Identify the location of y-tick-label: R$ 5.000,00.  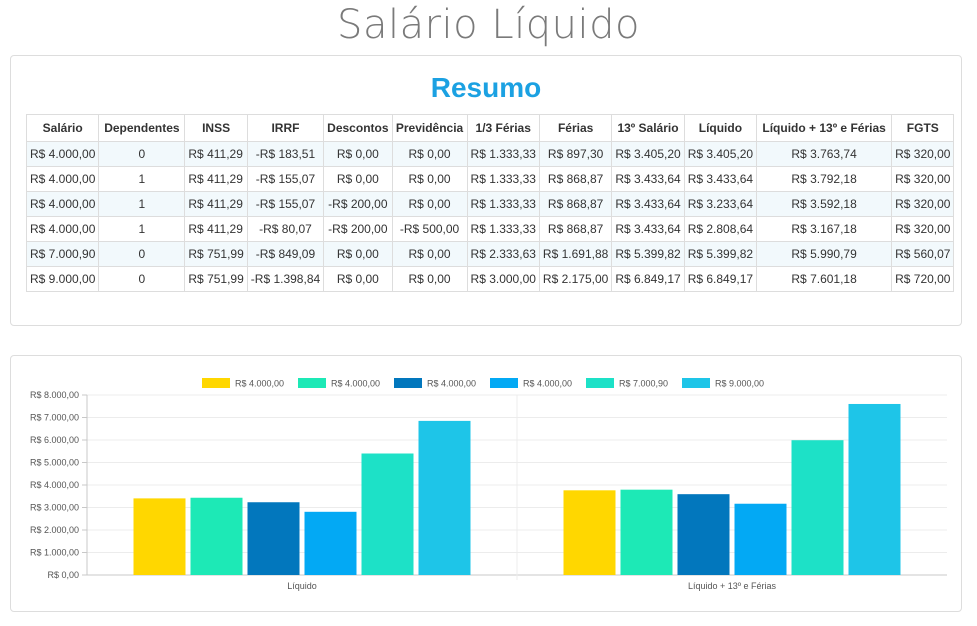
(54, 463).